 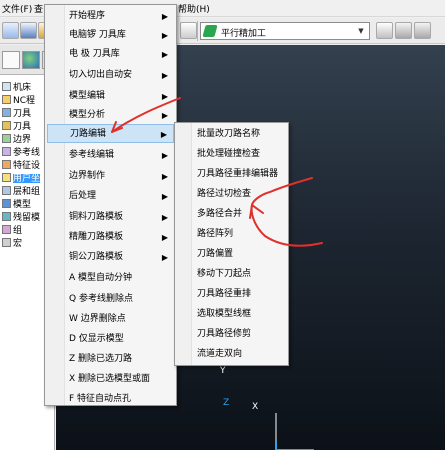 What do you see at coordinates (223, 371) in the screenshot?
I see `axis-label-y: Y` at bounding box center [223, 371].